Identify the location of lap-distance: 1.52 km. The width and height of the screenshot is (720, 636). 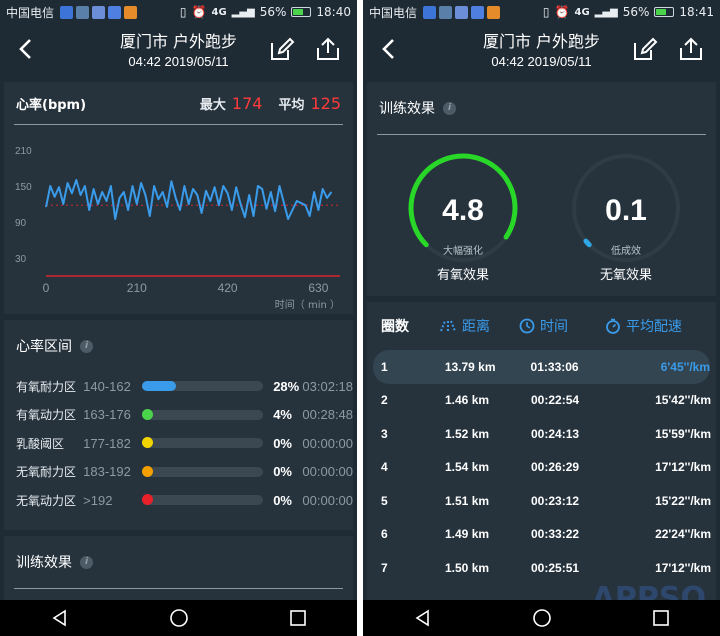
(467, 433).